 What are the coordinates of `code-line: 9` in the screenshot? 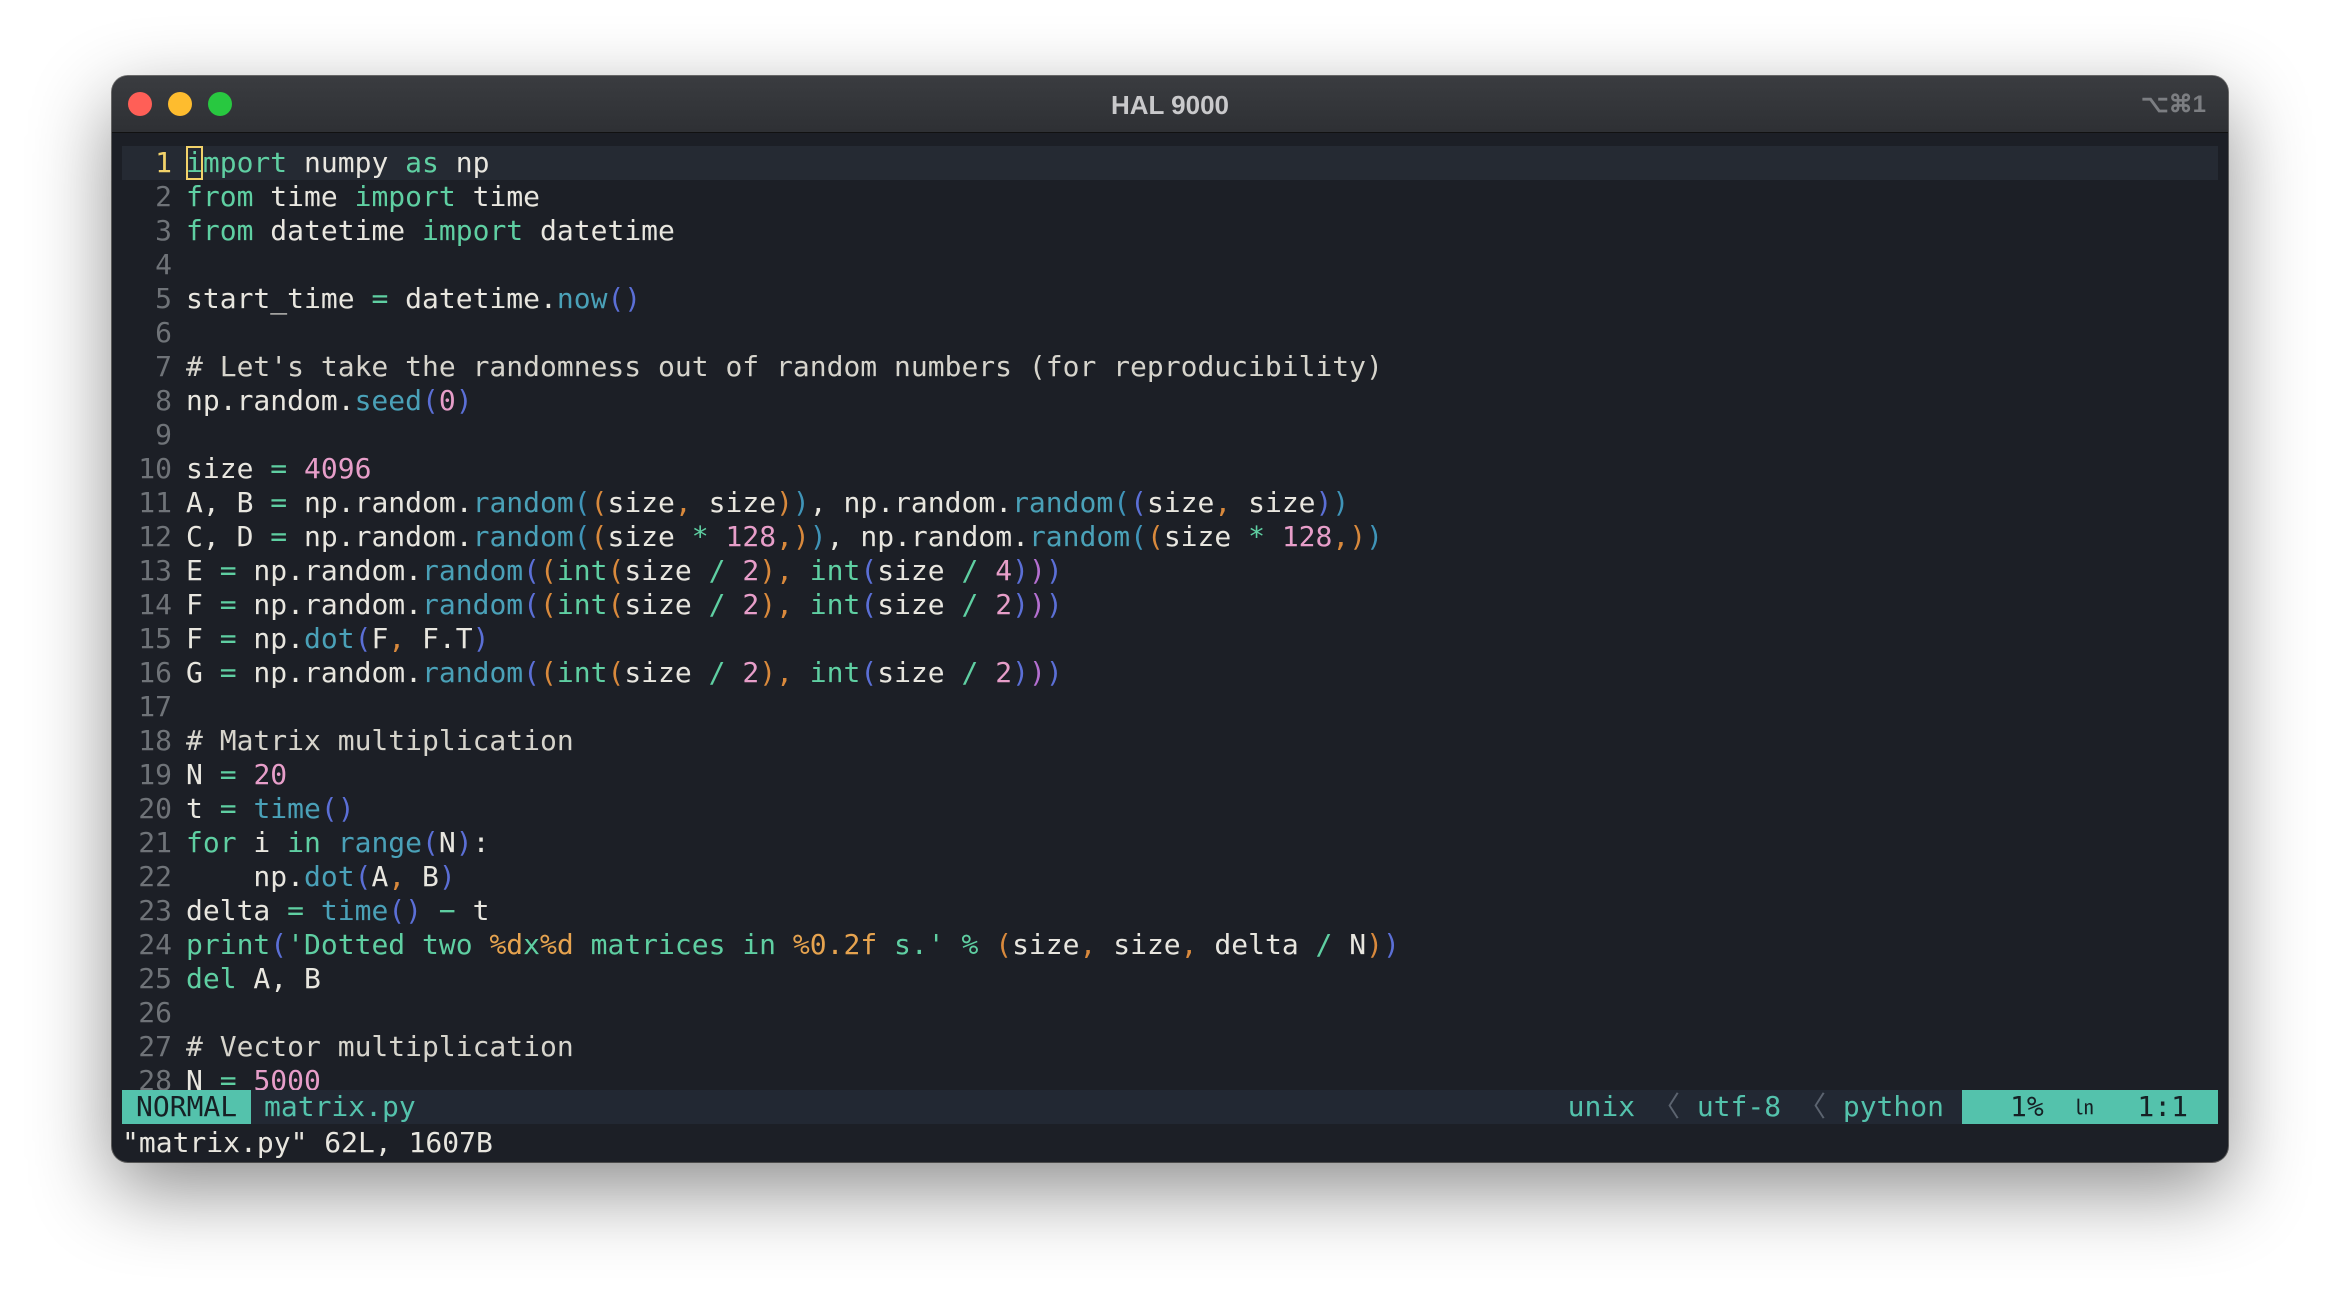 It's located at (1170, 435).